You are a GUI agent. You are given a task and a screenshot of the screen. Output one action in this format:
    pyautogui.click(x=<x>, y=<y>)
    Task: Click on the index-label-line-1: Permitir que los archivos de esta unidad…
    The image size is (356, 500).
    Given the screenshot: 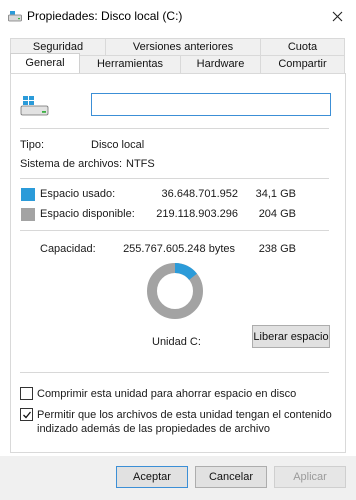 What is the action you would take?
    pyautogui.click(x=184, y=415)
    